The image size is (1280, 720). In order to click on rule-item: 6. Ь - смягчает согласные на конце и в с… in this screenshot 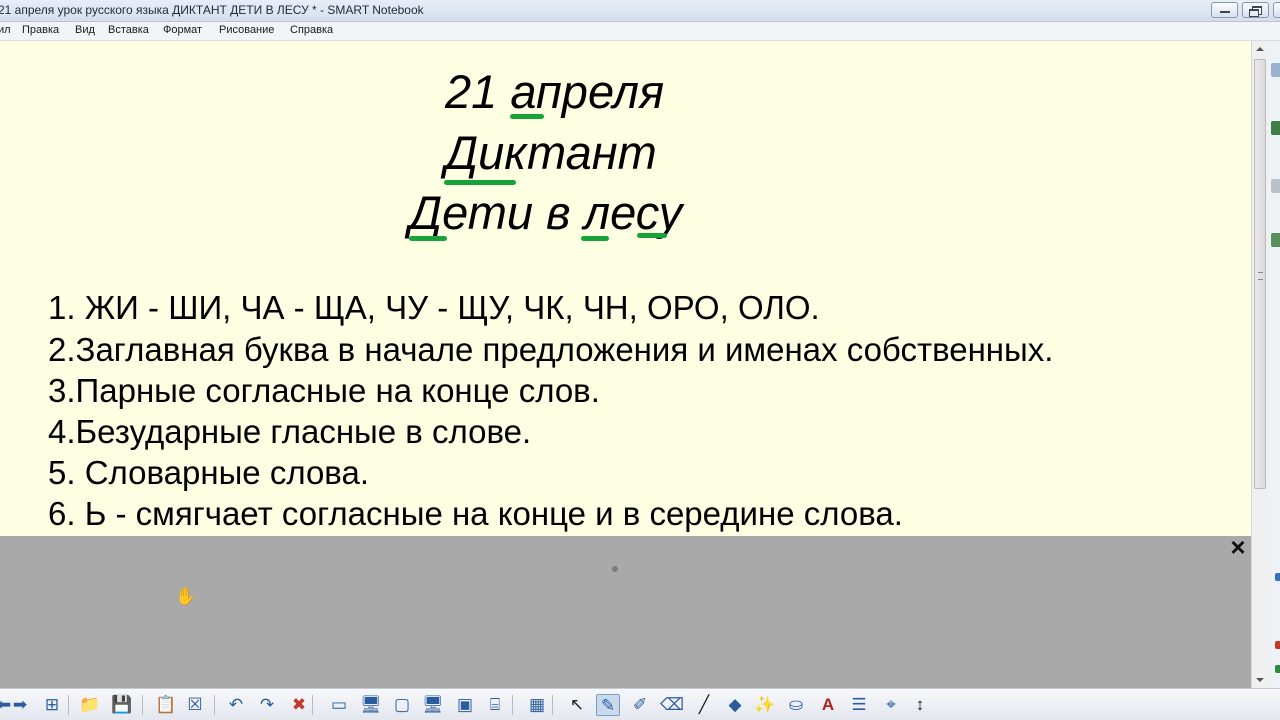, I will do `click(475, 513)`.